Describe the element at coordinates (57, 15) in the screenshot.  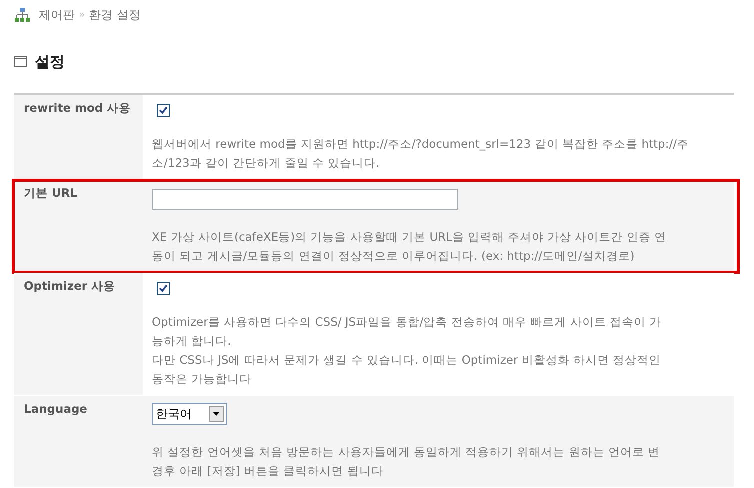
I see `breadcrumb-link: 제어판` at that location.